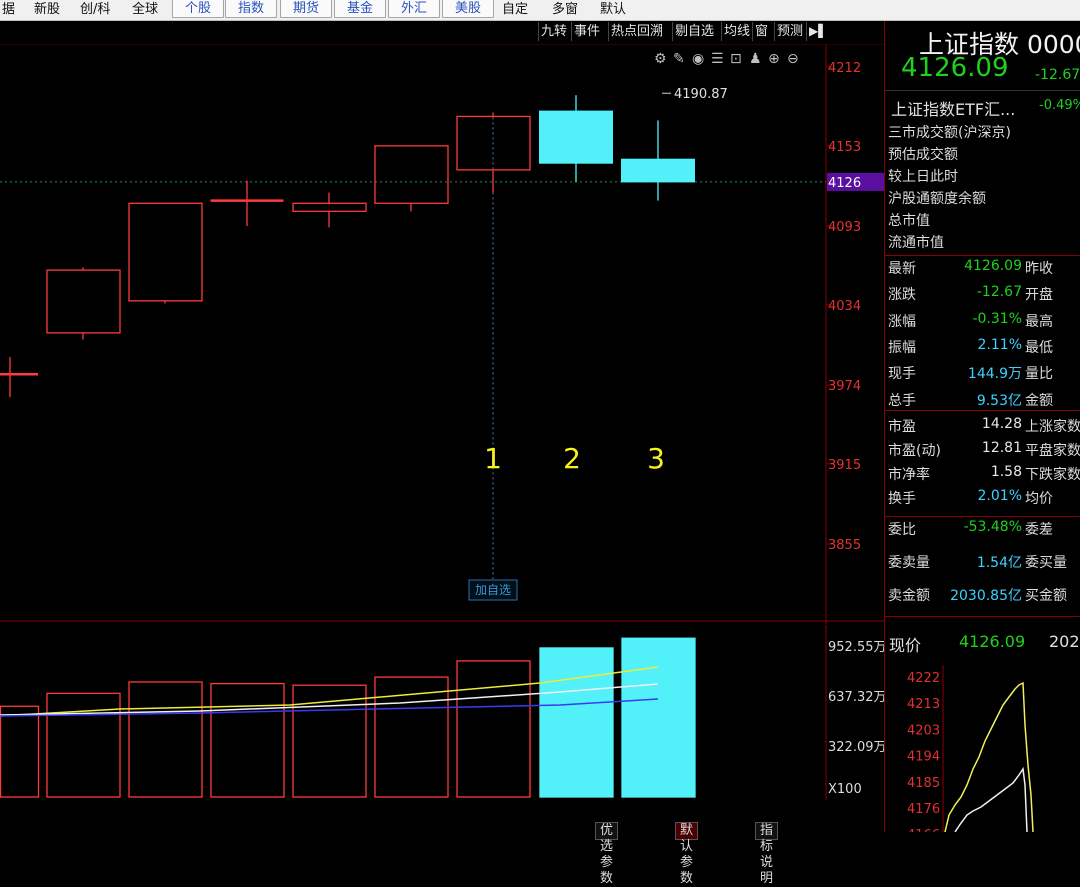 The width and height of the screenshot is (1080, 887). Describe the element at coordinates (844, 386) in the screenshot. I see `price-tick-label: 3974` at that location.